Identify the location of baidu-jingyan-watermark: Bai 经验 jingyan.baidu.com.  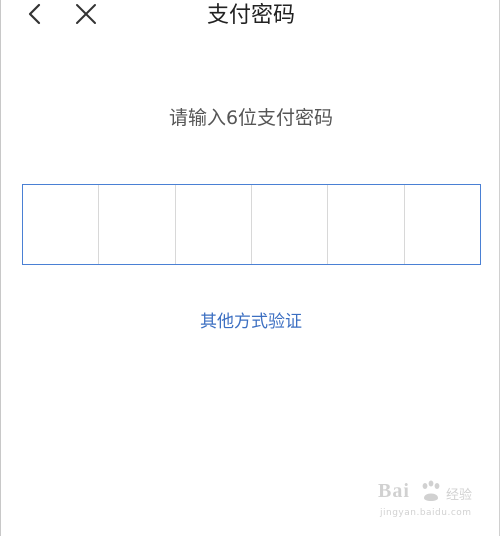
(434, 502).